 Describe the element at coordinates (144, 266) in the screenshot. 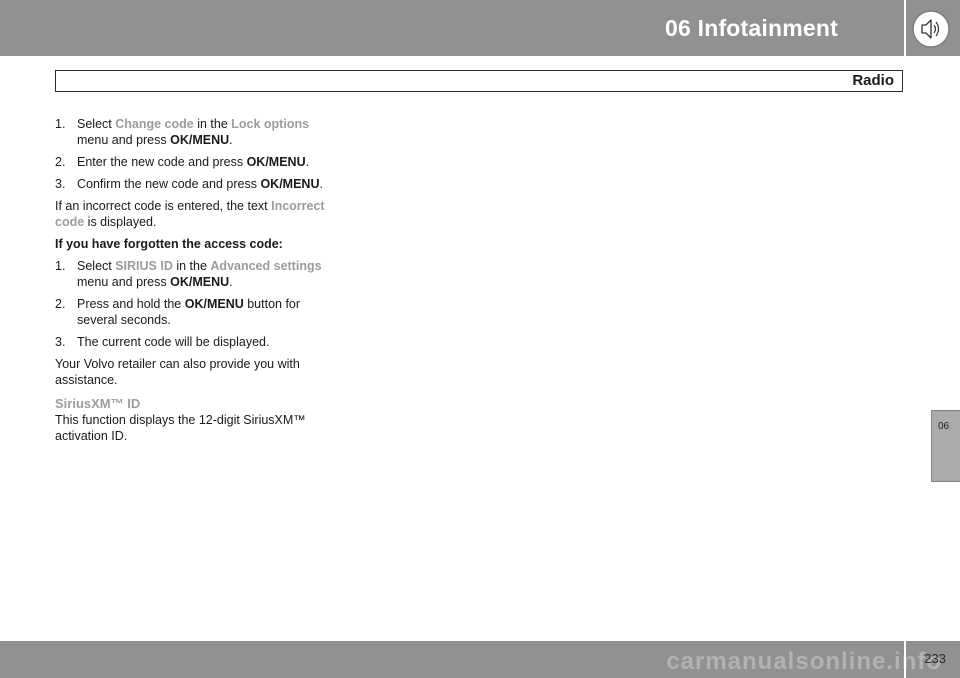

I see `menu-option-sirius-id: SIRIUS ID` at that location.